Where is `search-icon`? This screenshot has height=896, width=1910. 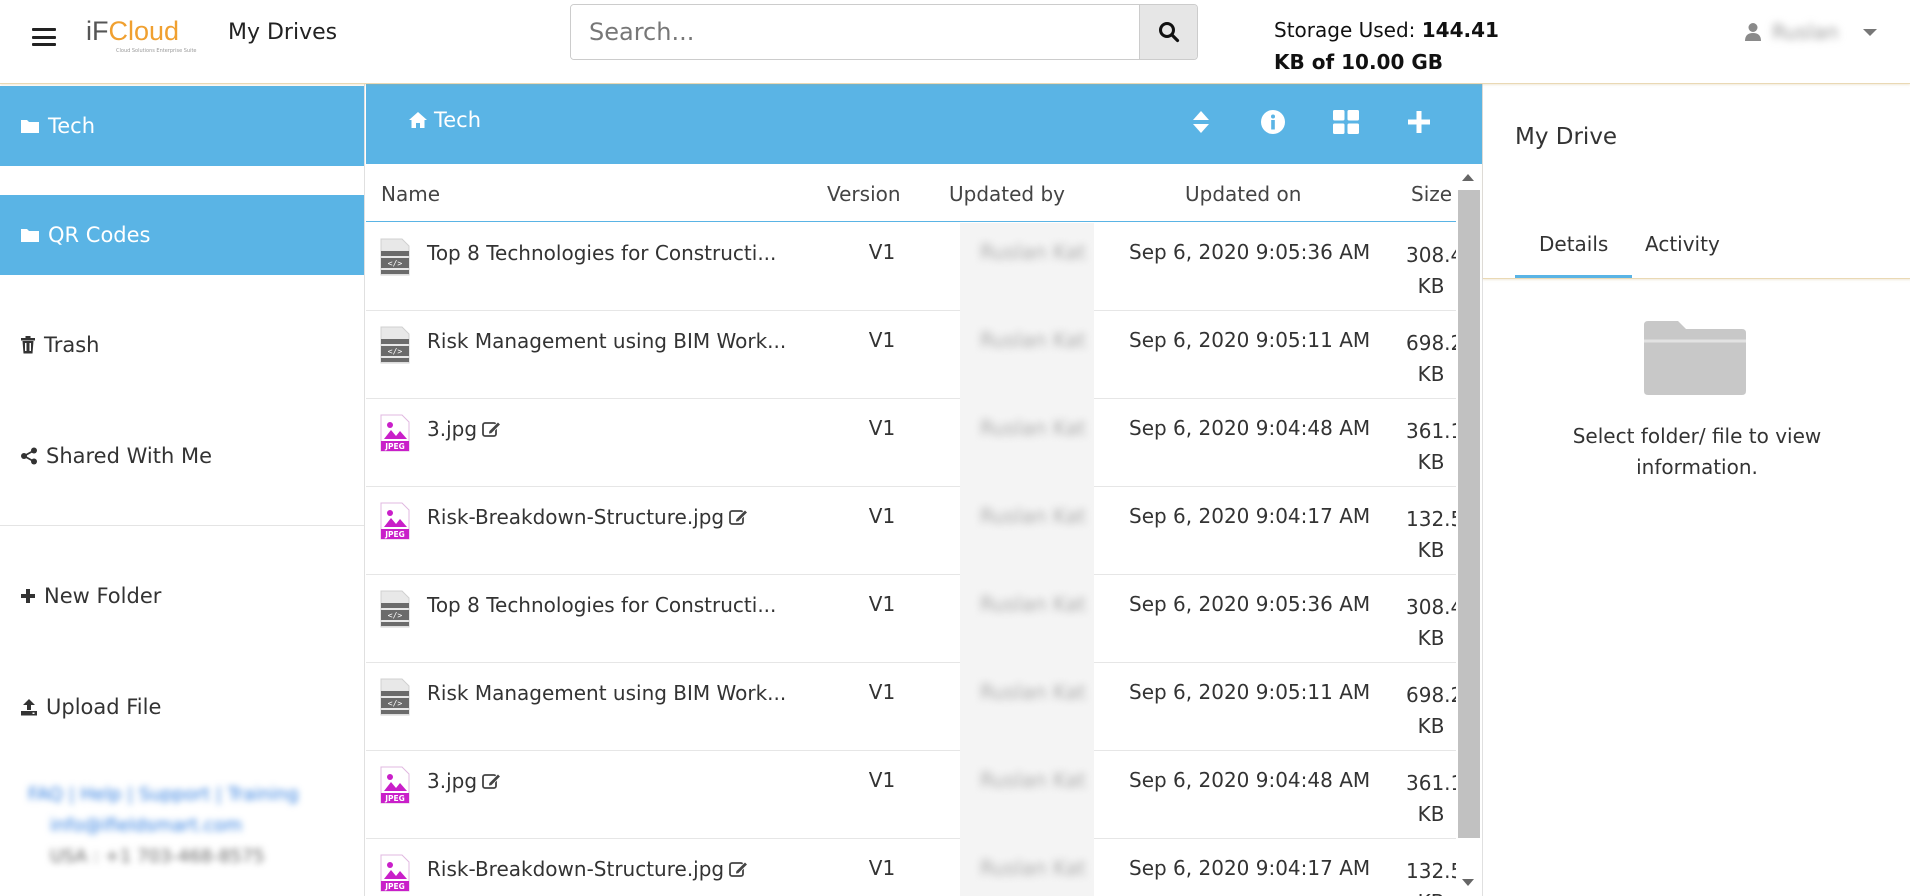
search-icon is located at coordinates (1168, 32).